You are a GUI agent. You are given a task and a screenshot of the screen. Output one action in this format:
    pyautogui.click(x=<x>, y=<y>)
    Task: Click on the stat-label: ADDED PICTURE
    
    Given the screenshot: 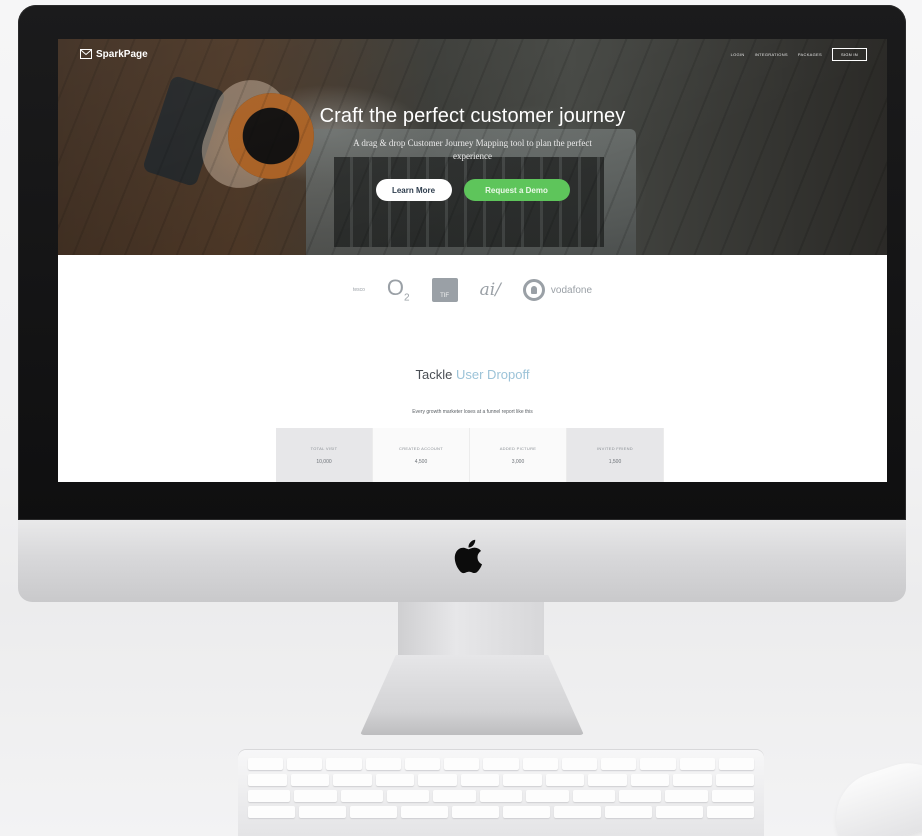 What is the action you would take?
    pyautogui.click(x=518, y=448)
    